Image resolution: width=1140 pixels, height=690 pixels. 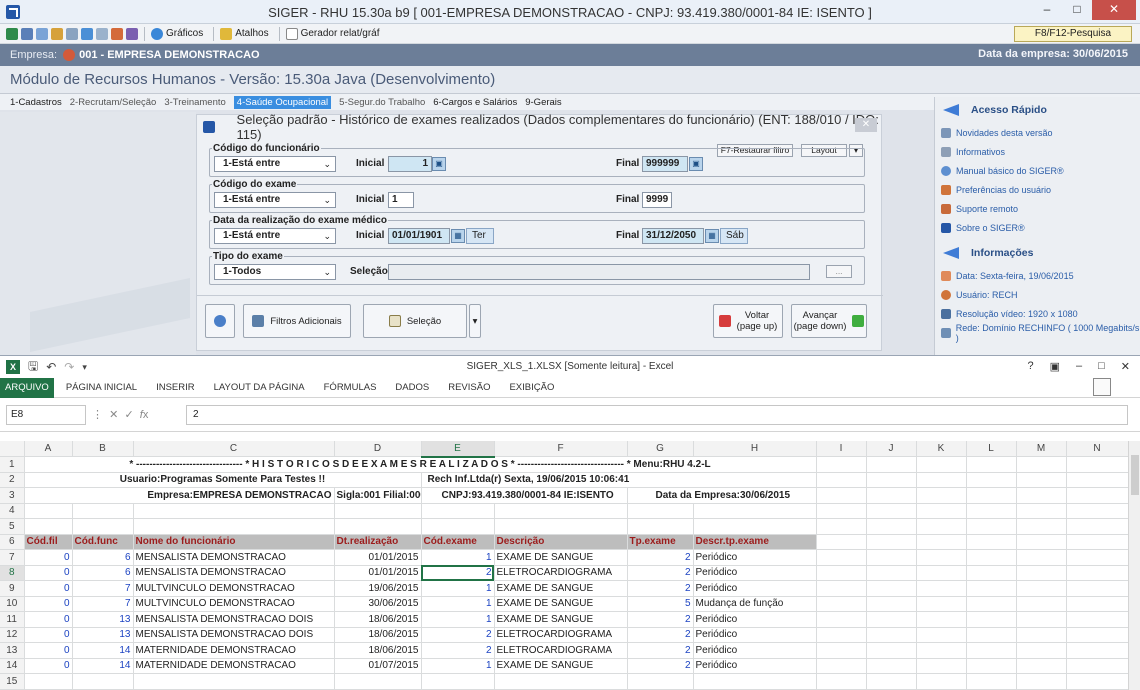 What do you see at coordinates (275, 236) in the screenshot?
I see `data-operator-select: 1-Está entre ⌄` at bounding box center [275, 236].